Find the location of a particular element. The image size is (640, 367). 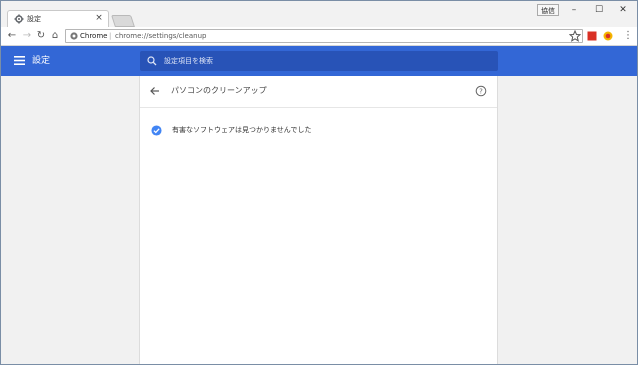

gear-icon is located at coordinates (19, 19).